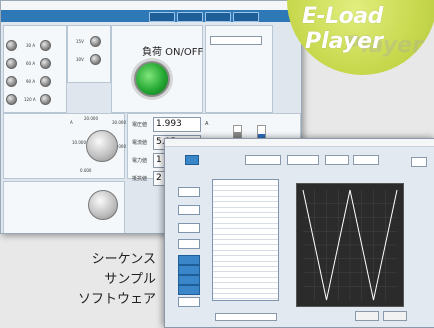 This screenshot has height=328, width=434. I want to click on sequence-chart-svg, so click(350, 245).